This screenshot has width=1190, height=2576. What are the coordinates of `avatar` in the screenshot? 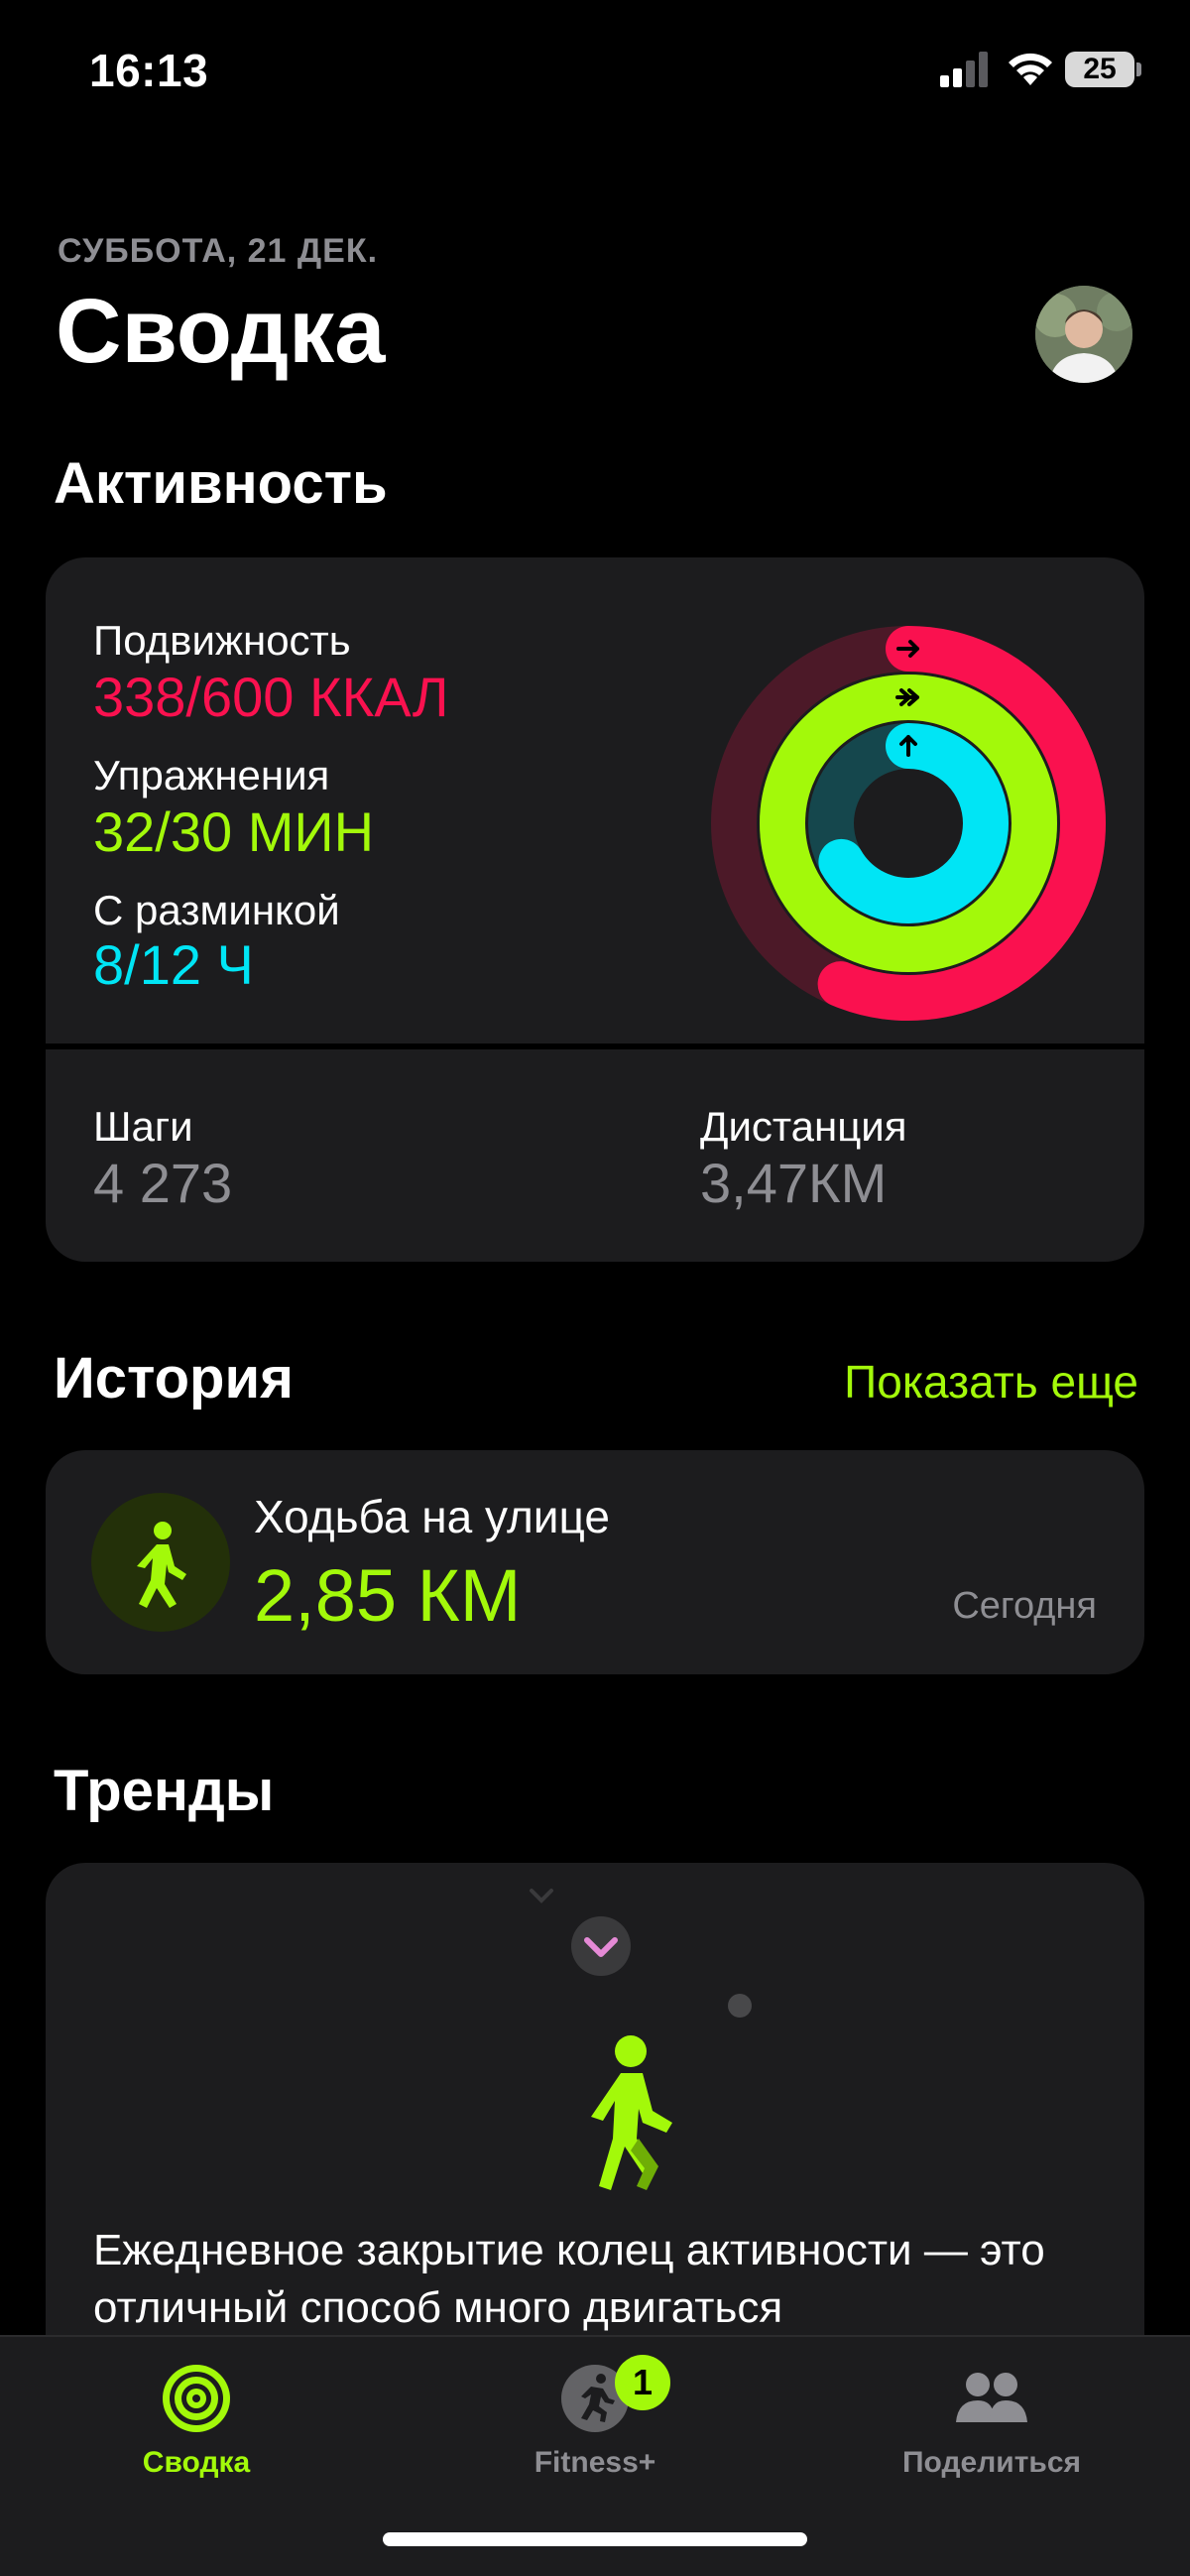 It's located at (1083, 334).